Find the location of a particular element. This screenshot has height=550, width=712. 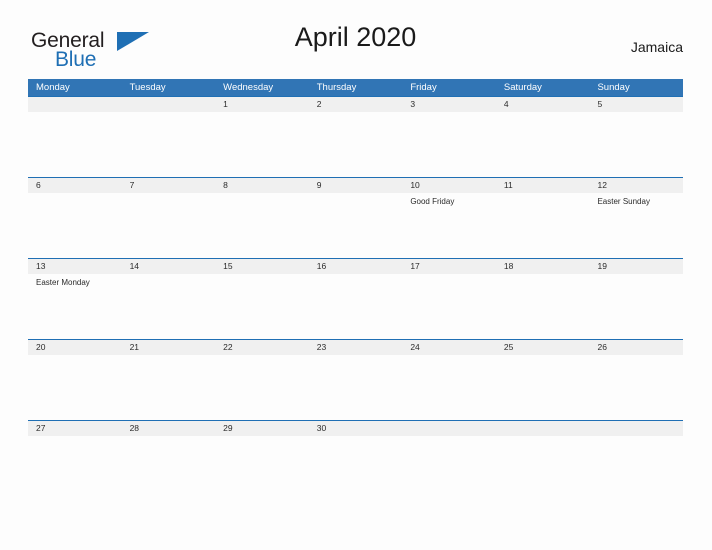

week-date-strip: 6 7 8 9 10 11 12 is located at coordinates (355, 185).